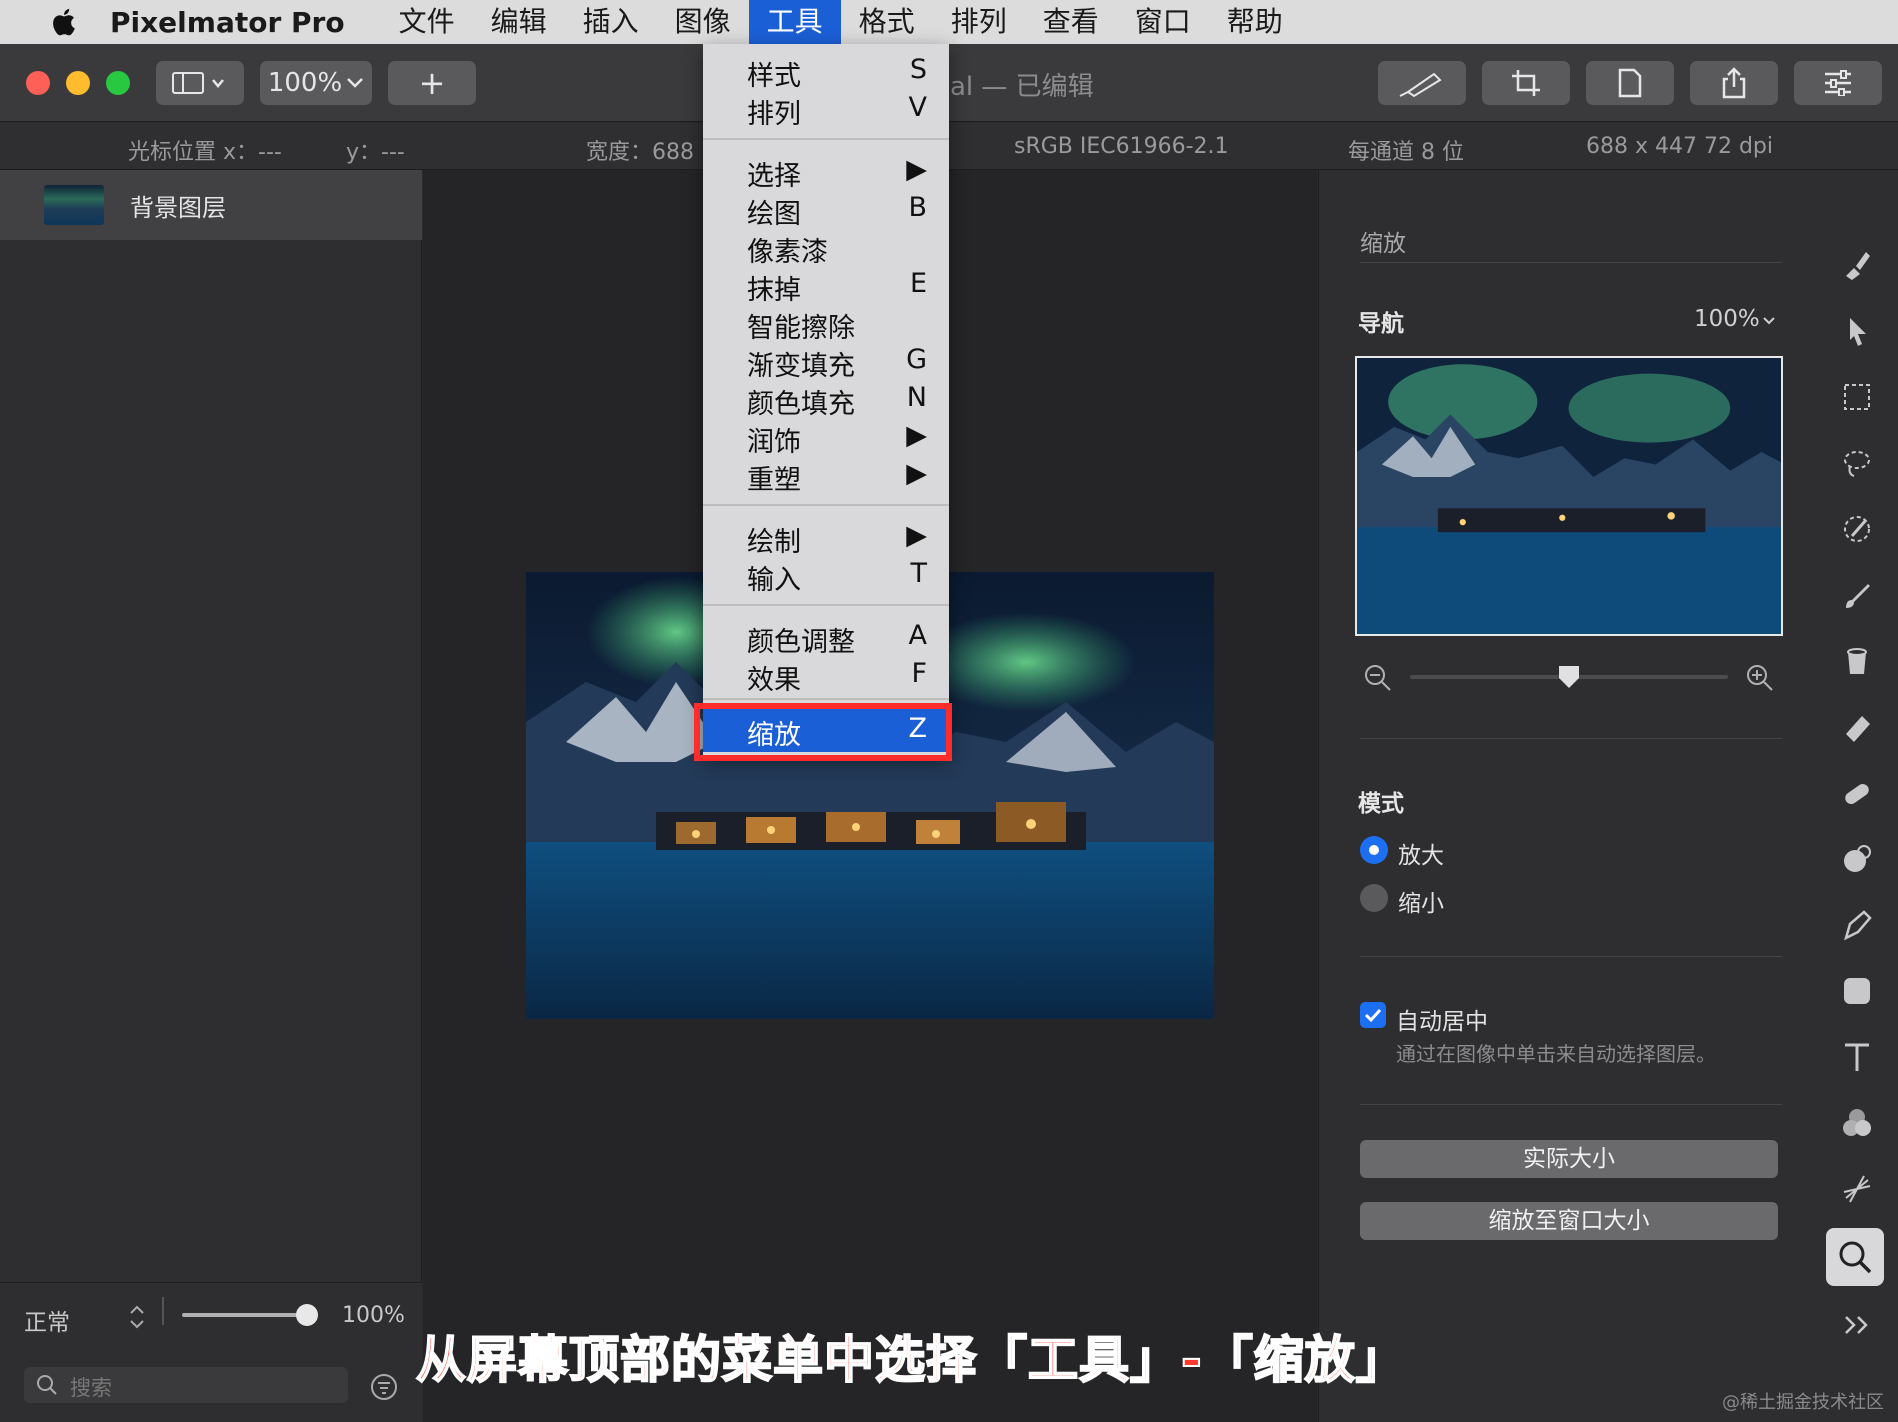 The width and height of the screenshot is (1898, 1422). What do you see at coordinates (917, 207) in the screenshot?
I see `shortcut-key: B` at bounding box center [917, 207].